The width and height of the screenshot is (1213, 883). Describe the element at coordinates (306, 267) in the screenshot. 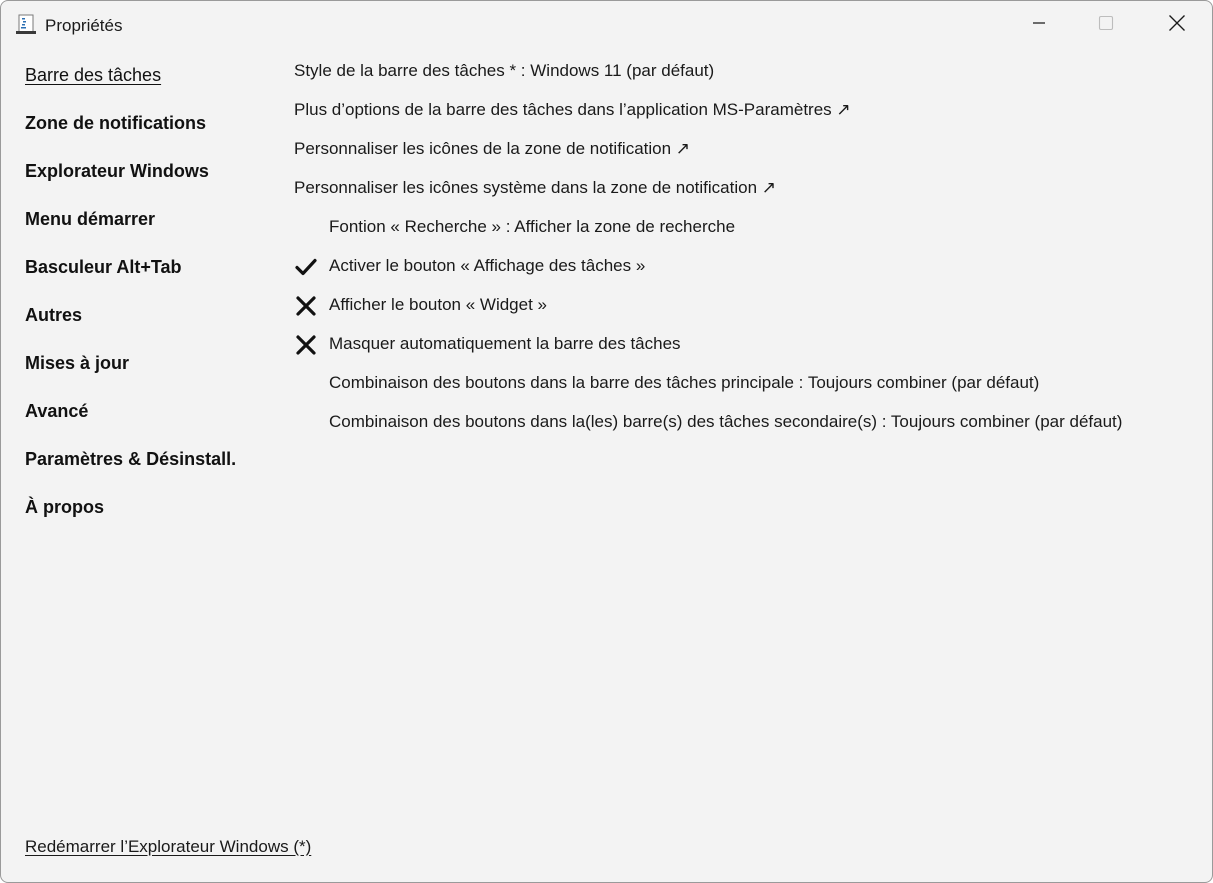

I see `checkmark-icon` at that location.